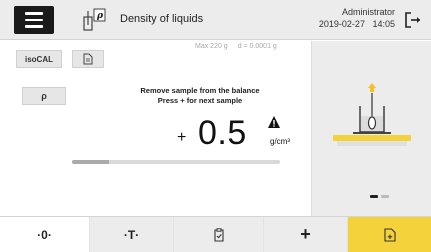  Describe the element at coordinates (162, 19) in the screenshot. I see `page-title: Density of liquids` at that location.